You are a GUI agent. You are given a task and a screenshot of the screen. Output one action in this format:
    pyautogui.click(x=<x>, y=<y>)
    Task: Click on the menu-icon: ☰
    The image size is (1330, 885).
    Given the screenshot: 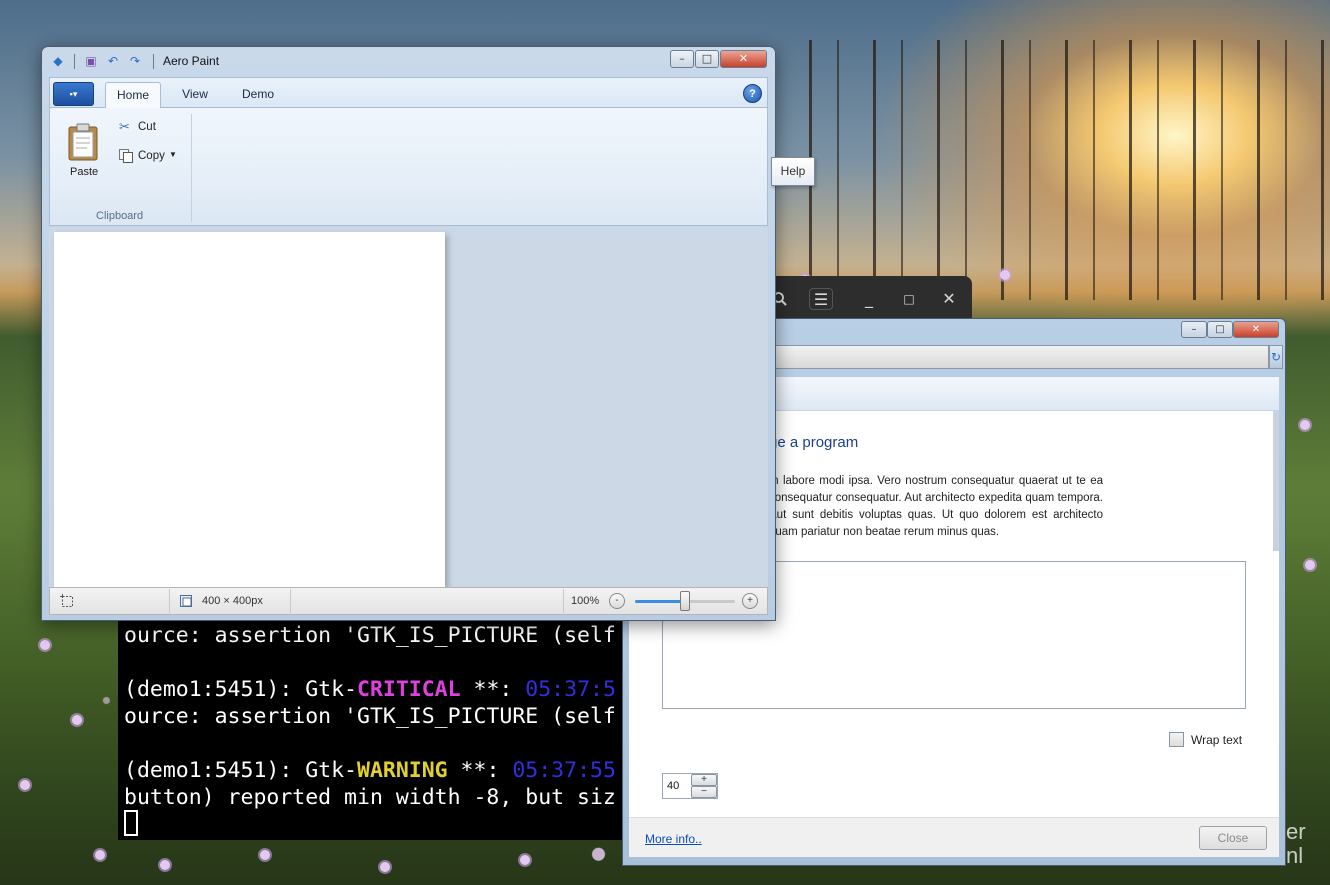 What is the action you would take?
    pyautogui.click(x=821, y=299)
    